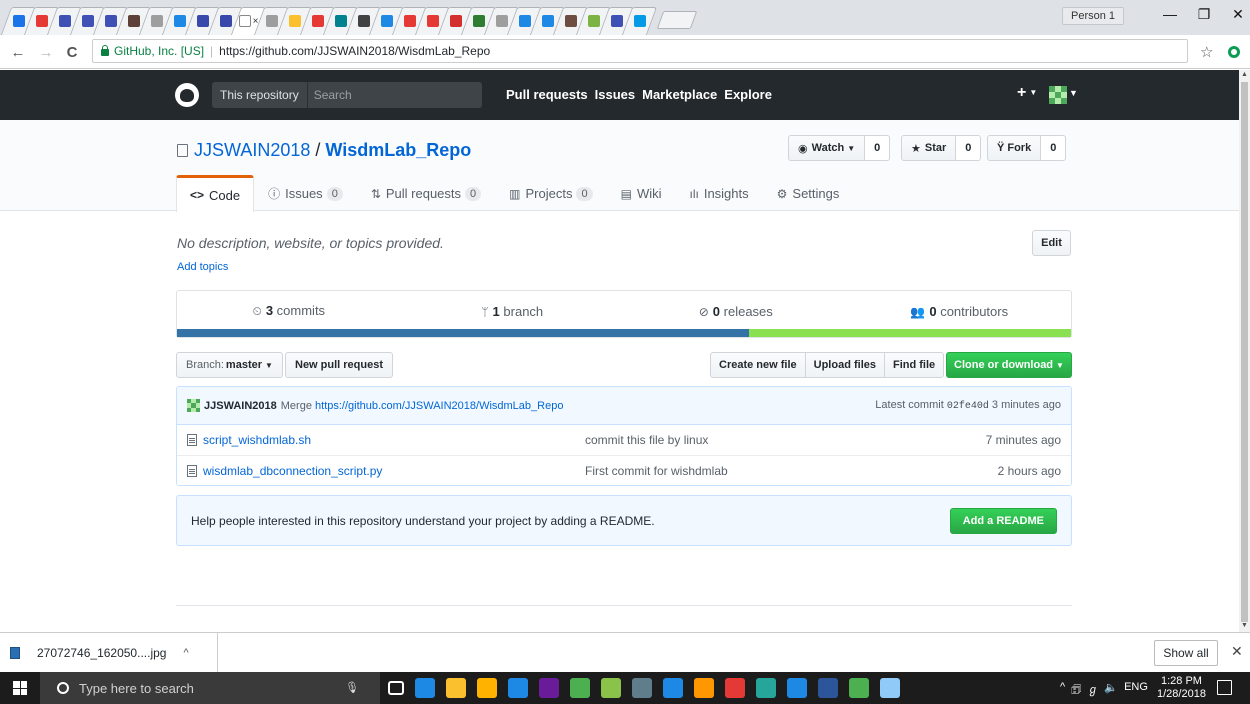  What do you see at coordinates (1092, 690) in the screenshot?
I see `tray-icon: ℊ` at bounding box center [1092, 690].